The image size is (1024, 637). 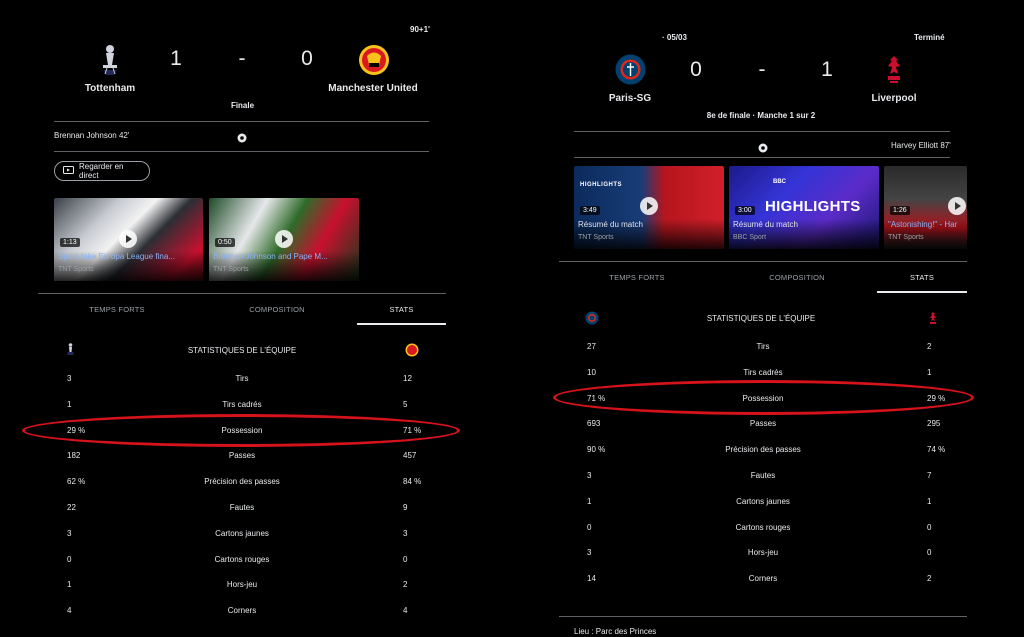 What do you see at coordinates (91, 135) in the screenshot?
I see `goal-scorer: Brennan Johnson 42'` at bounding box center [91, 135].